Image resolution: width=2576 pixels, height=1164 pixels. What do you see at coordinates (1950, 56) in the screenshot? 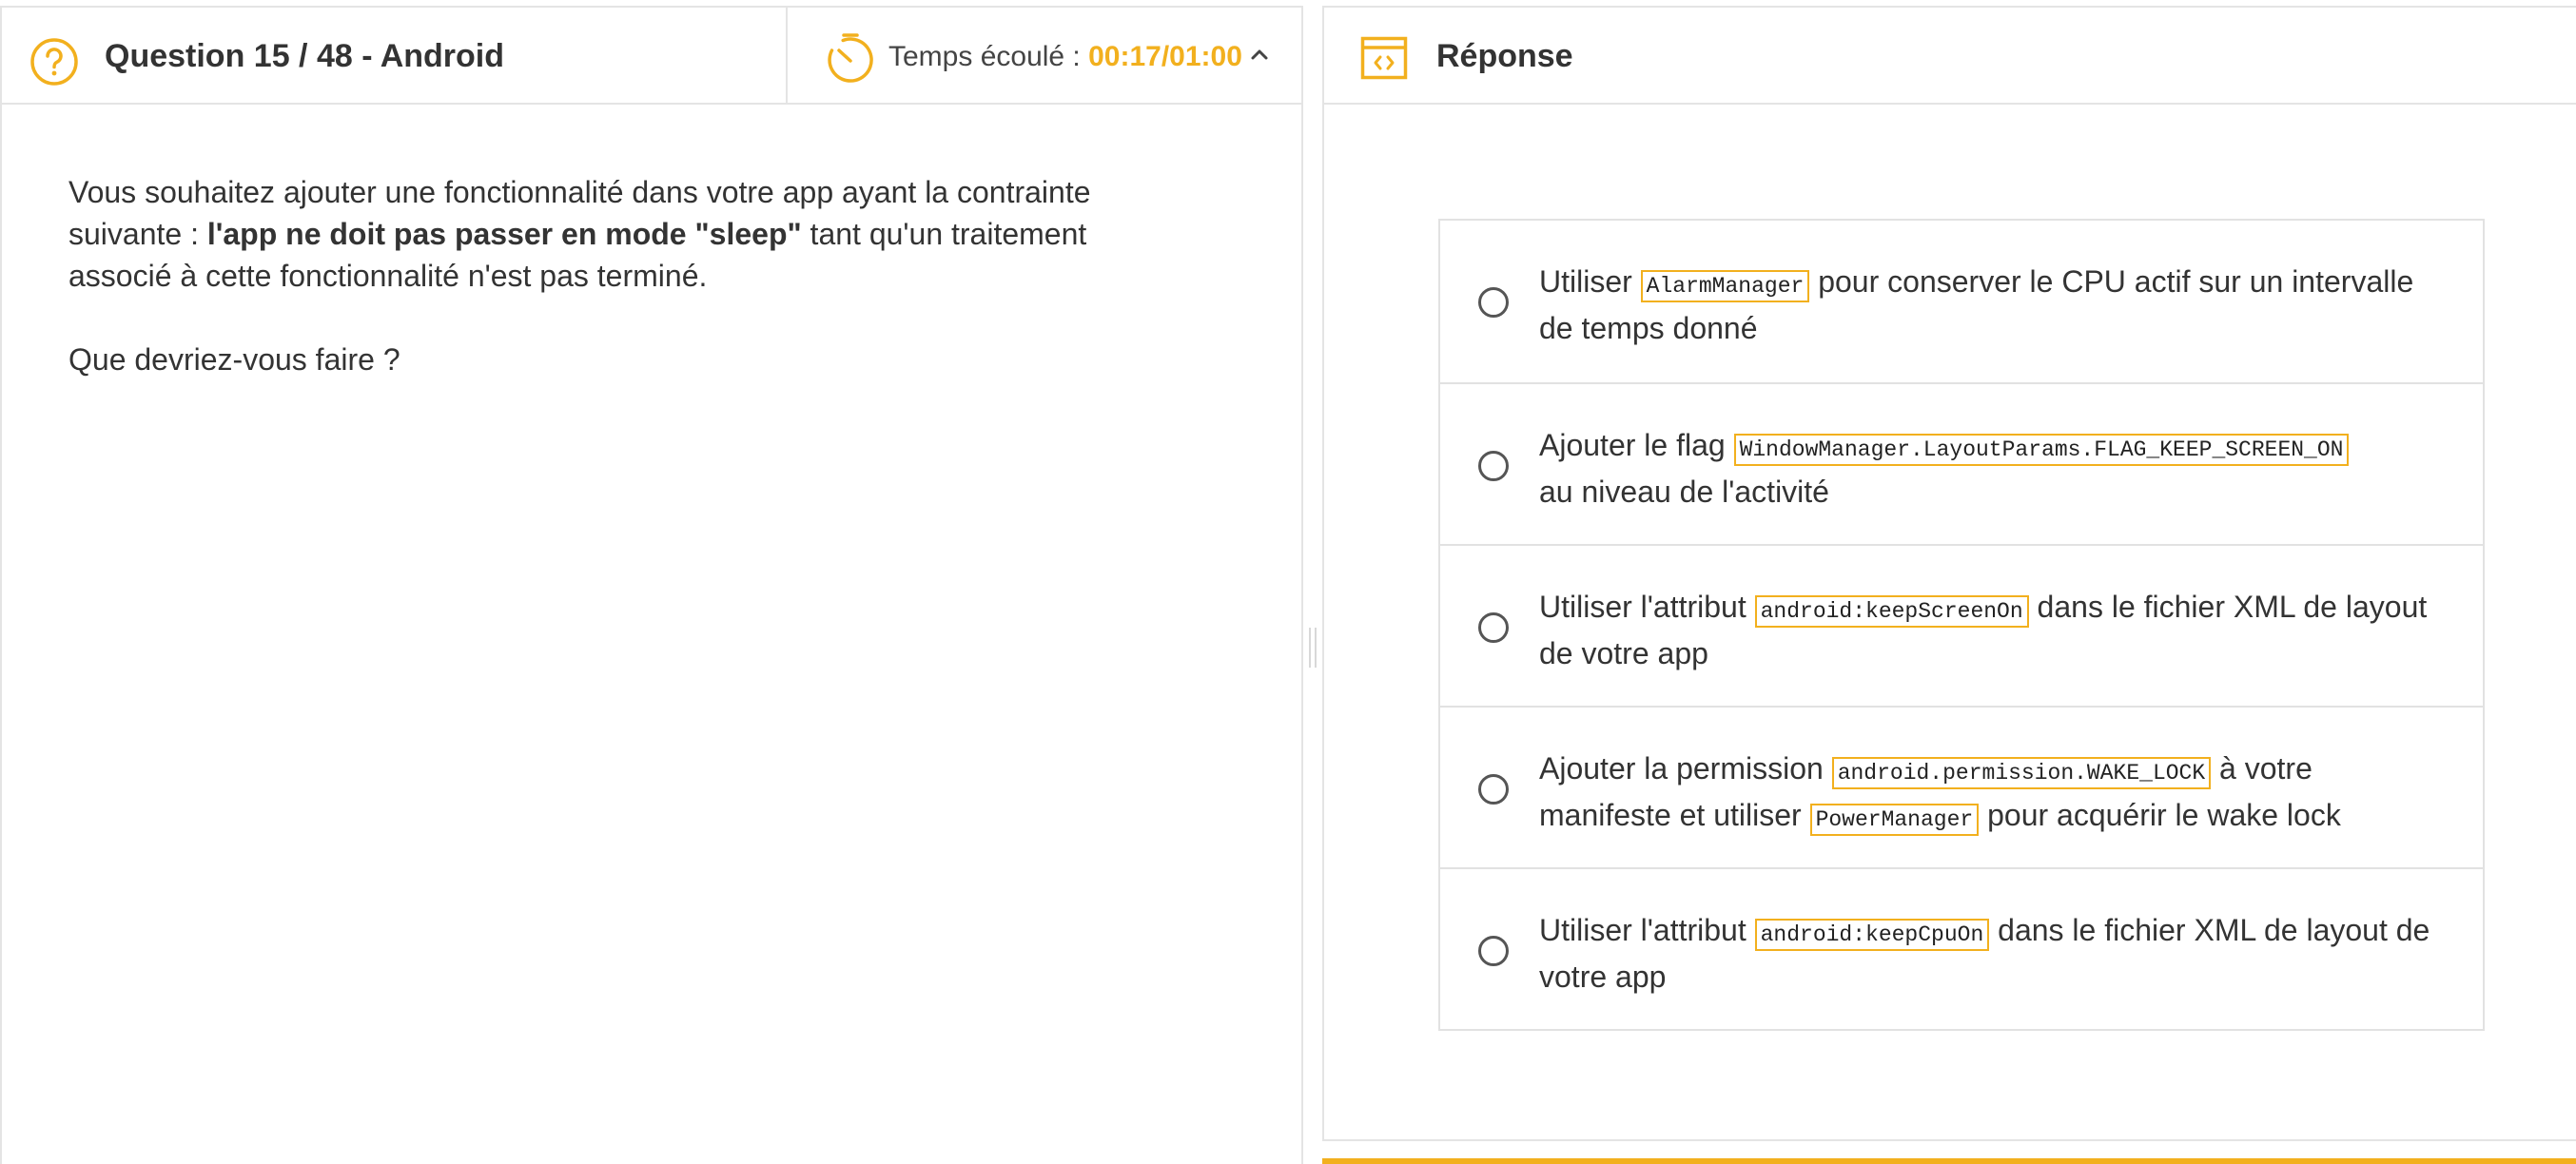
I see `answer-header: Réponse` at bounding box center [1950, 56].